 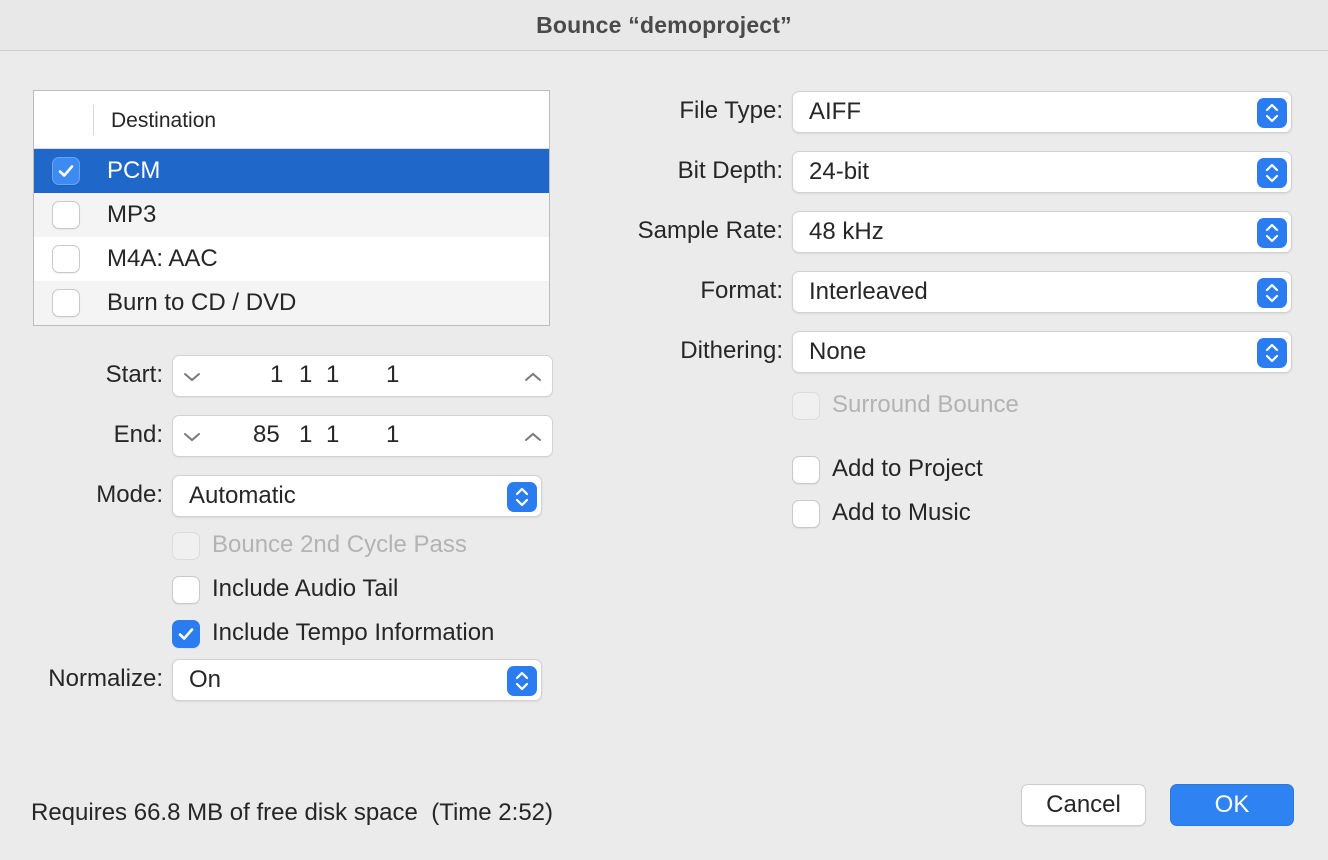 I want to click on mode-popup: Automatic, so click(x=357, y=496).